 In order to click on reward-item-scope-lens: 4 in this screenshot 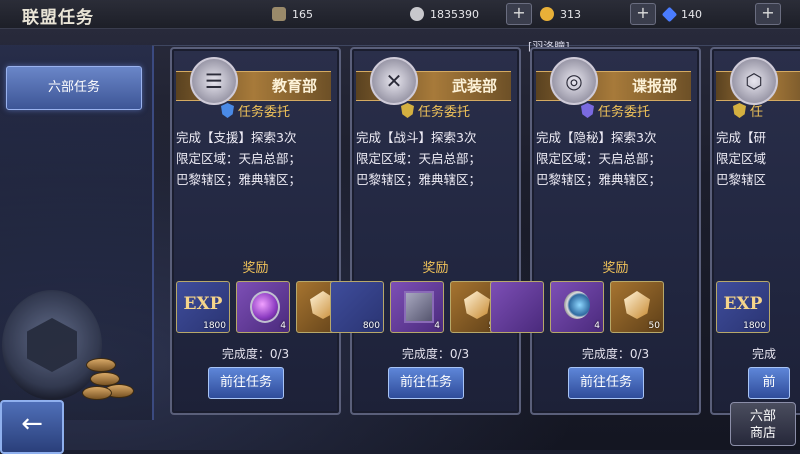, I will do `click(577, 307)`.